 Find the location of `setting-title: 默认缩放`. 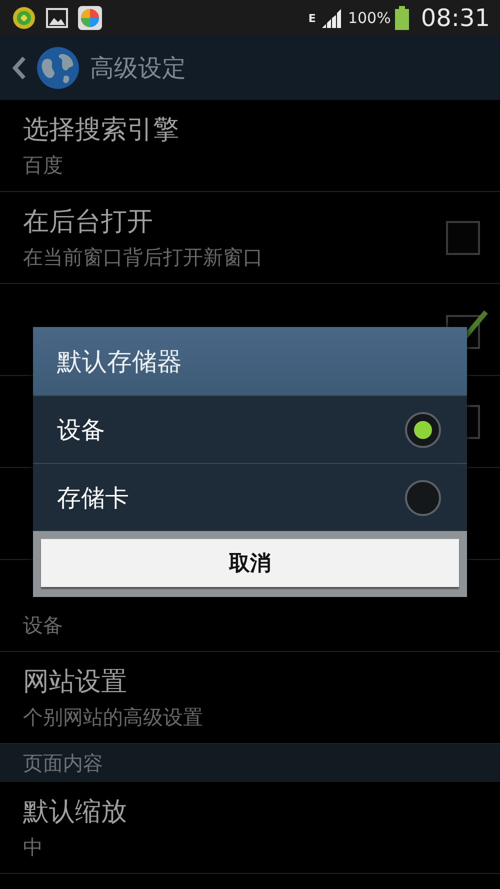

setting-title: 默认缩放 is located at coordinates (75, 812).